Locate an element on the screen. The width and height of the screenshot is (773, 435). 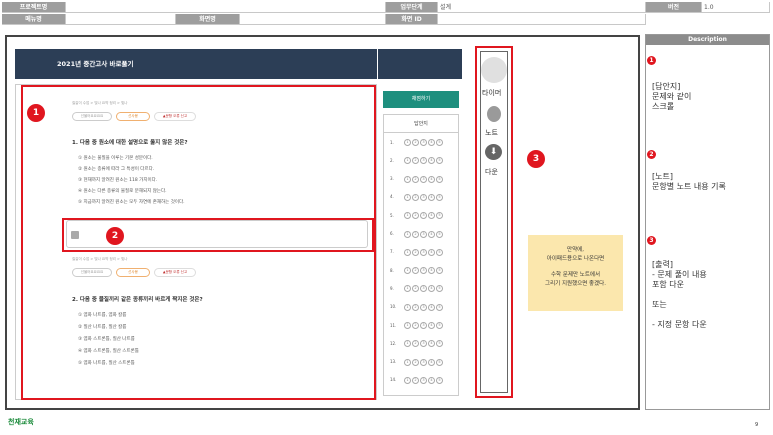
answer-row-number: 8. is located at coordinates (392, 270).